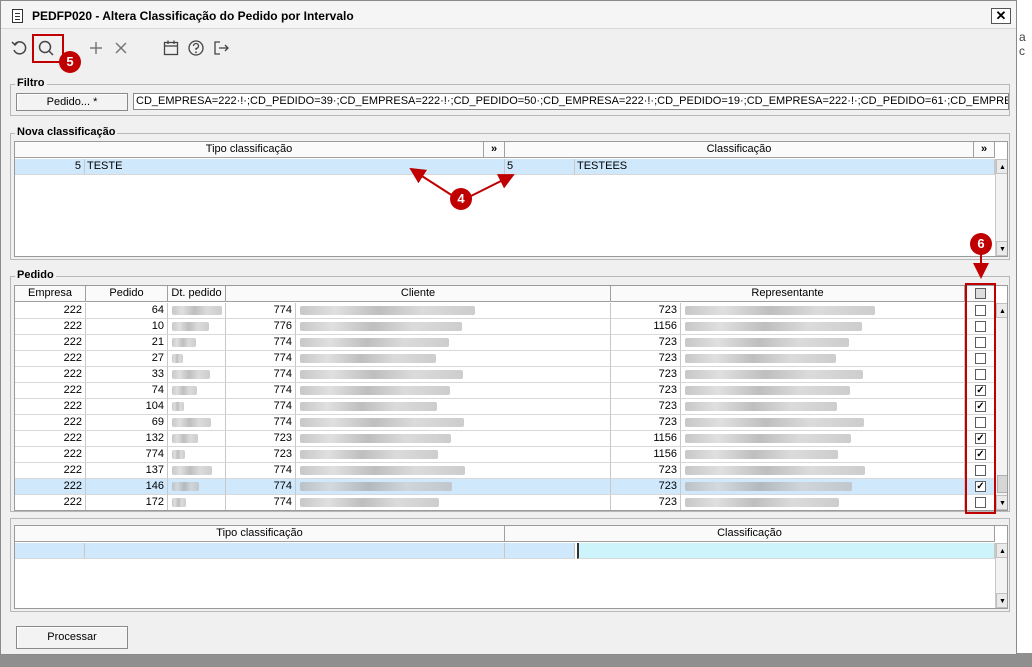 This screenshot has width=1032, height=667. What do you see at coordinates (127, 439) in the screenshot?
I see `pedido-cell: 132` at bounding box center [127, 439].